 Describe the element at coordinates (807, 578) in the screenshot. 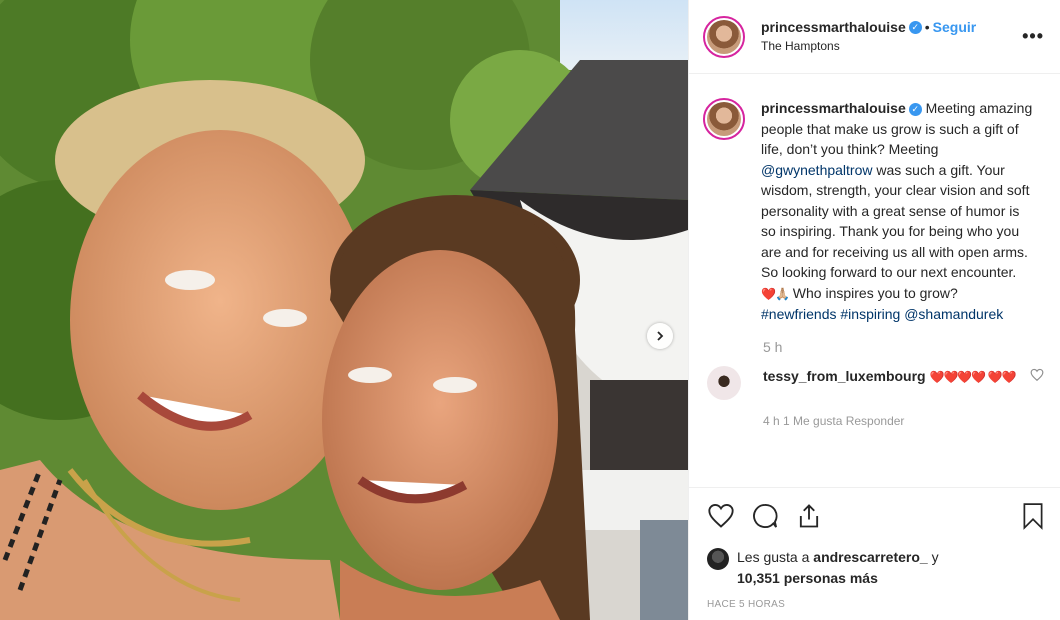

I see `likes-count: 10,351 personas más` at that location.